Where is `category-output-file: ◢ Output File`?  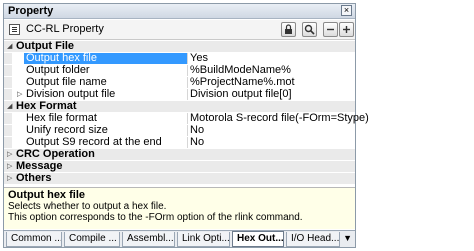 category-output-file: ◢ Output File is located at coordinates (179, 46).